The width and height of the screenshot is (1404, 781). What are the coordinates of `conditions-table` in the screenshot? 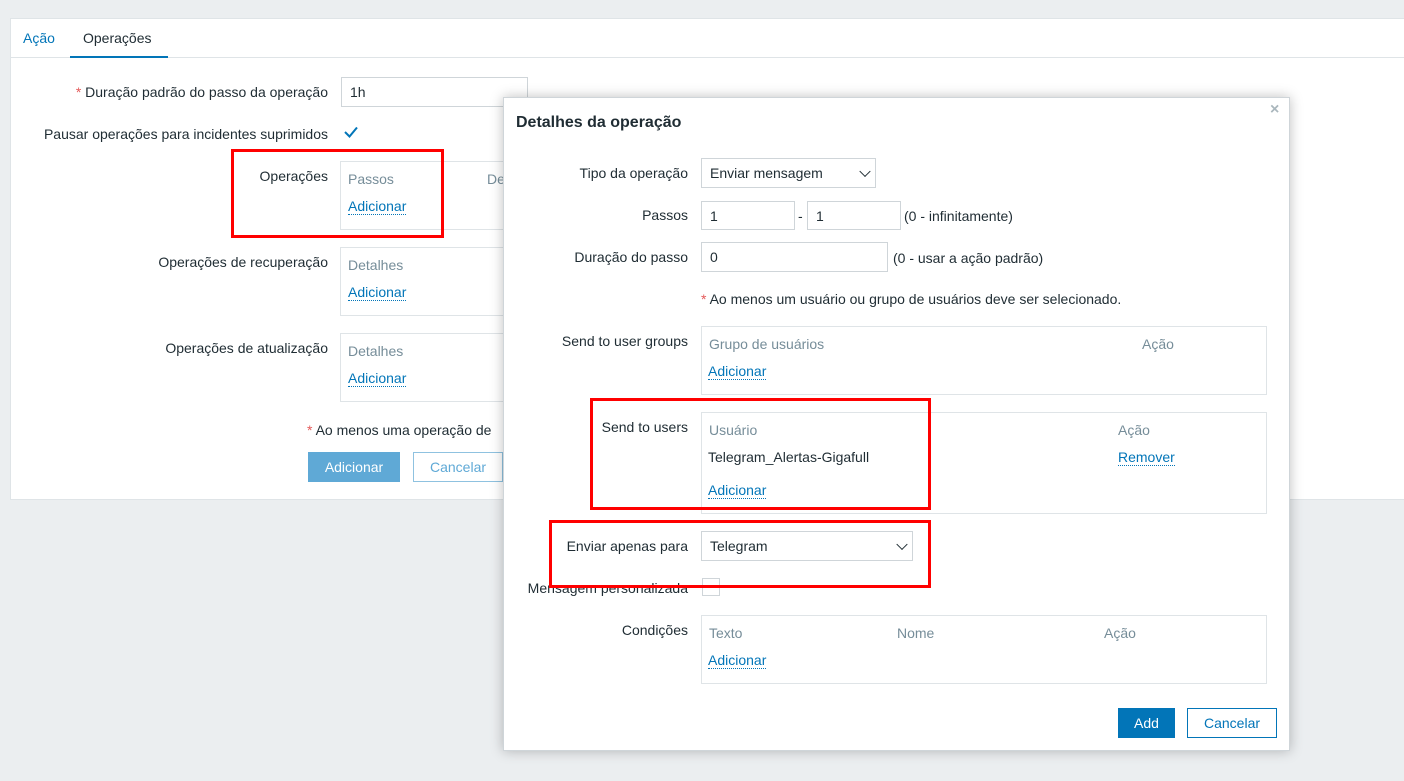 It's located at (984, 649).